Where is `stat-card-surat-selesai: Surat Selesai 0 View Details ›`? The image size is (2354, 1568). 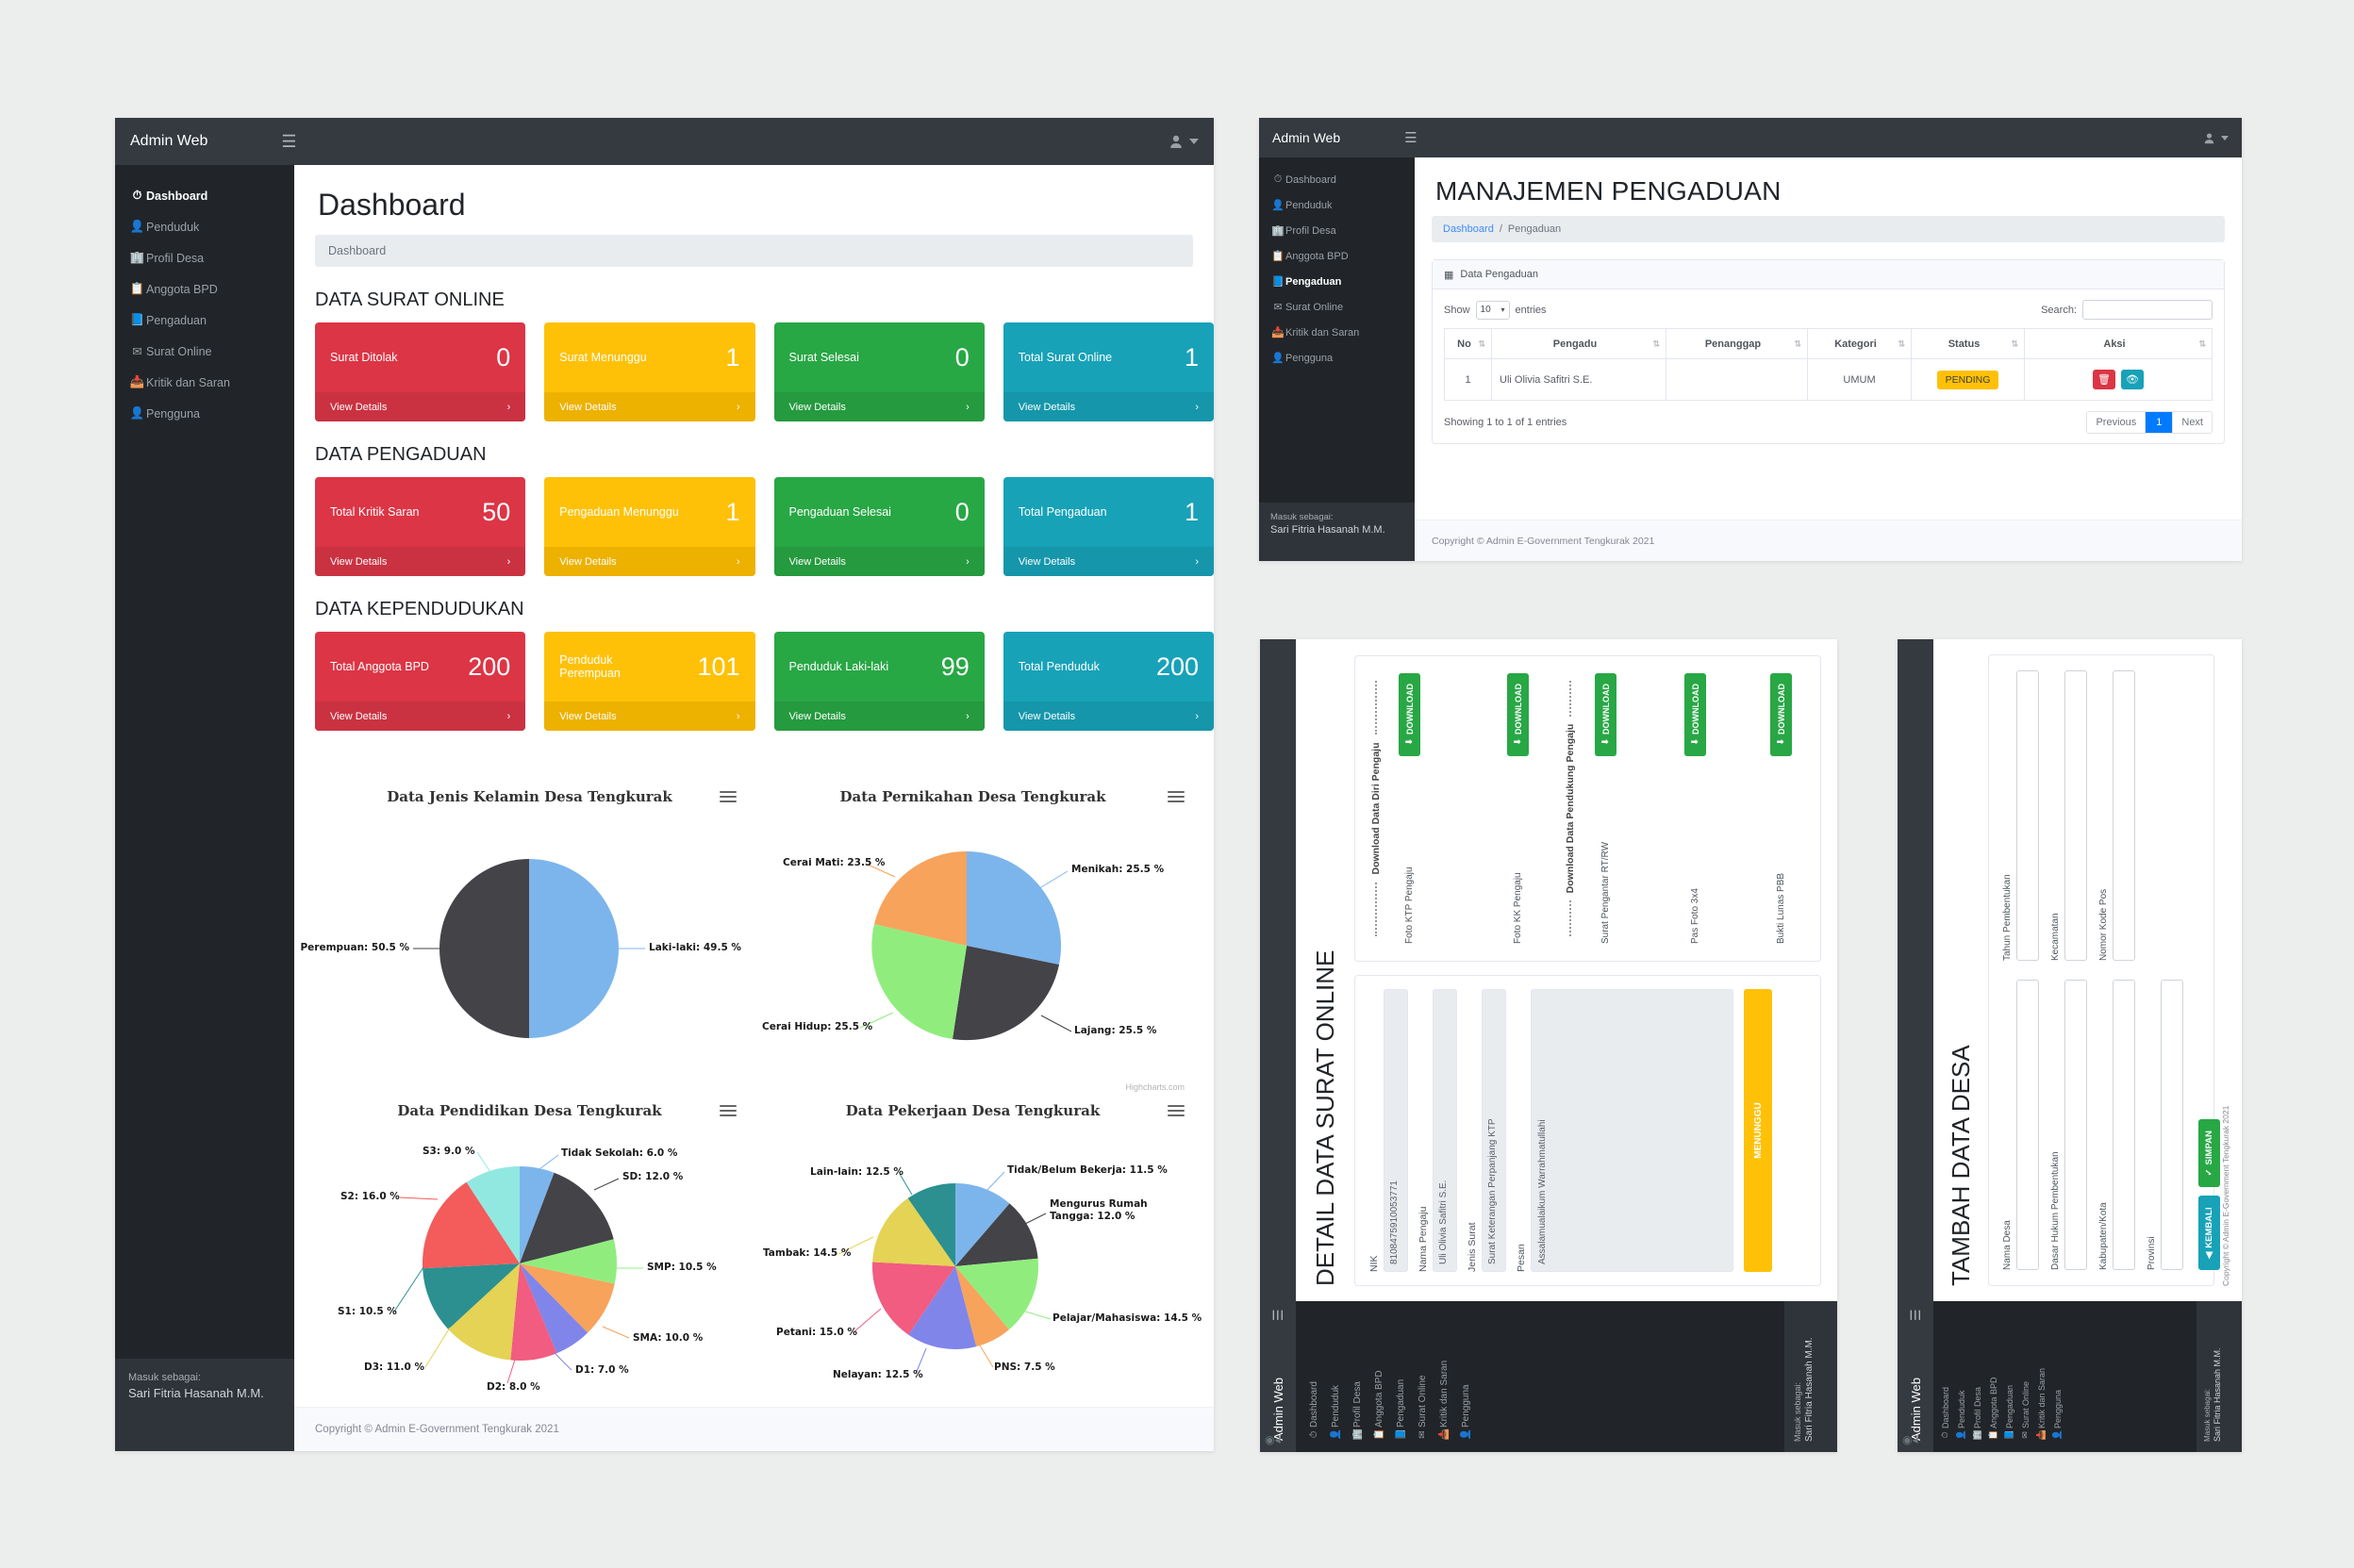 stat-card-surat-selesai: Surat Selesai 0 View Details › is located at coordinates (879, 371).